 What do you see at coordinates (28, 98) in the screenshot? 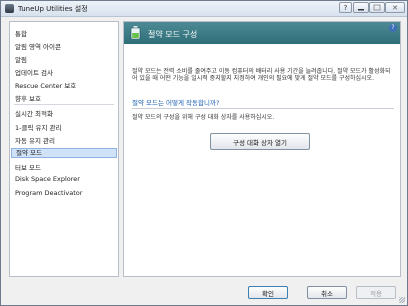
I see `sidebar-item-future-protection: 향후 보호` at bounding box center [28, 98].